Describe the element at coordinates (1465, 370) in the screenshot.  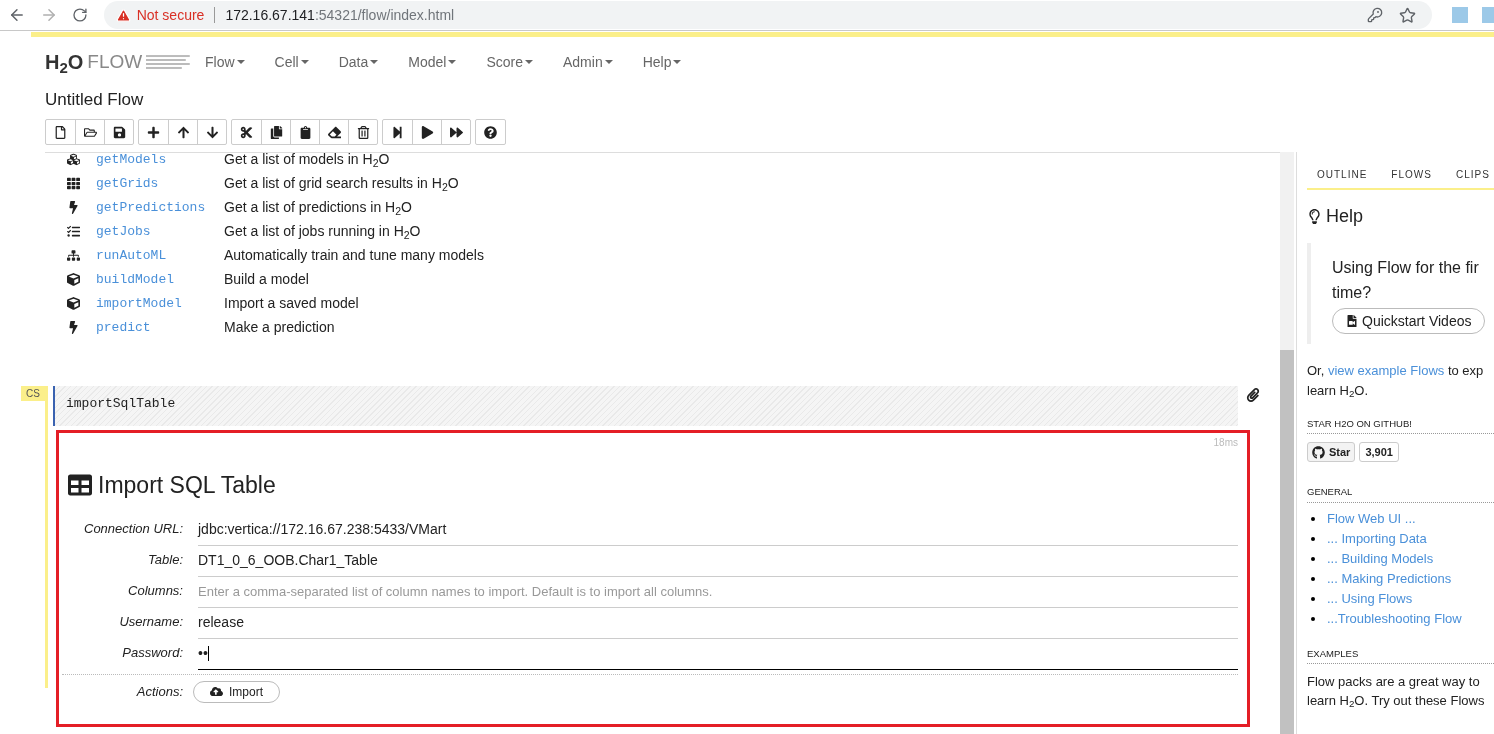
I see `note-text: to exp` at that location.